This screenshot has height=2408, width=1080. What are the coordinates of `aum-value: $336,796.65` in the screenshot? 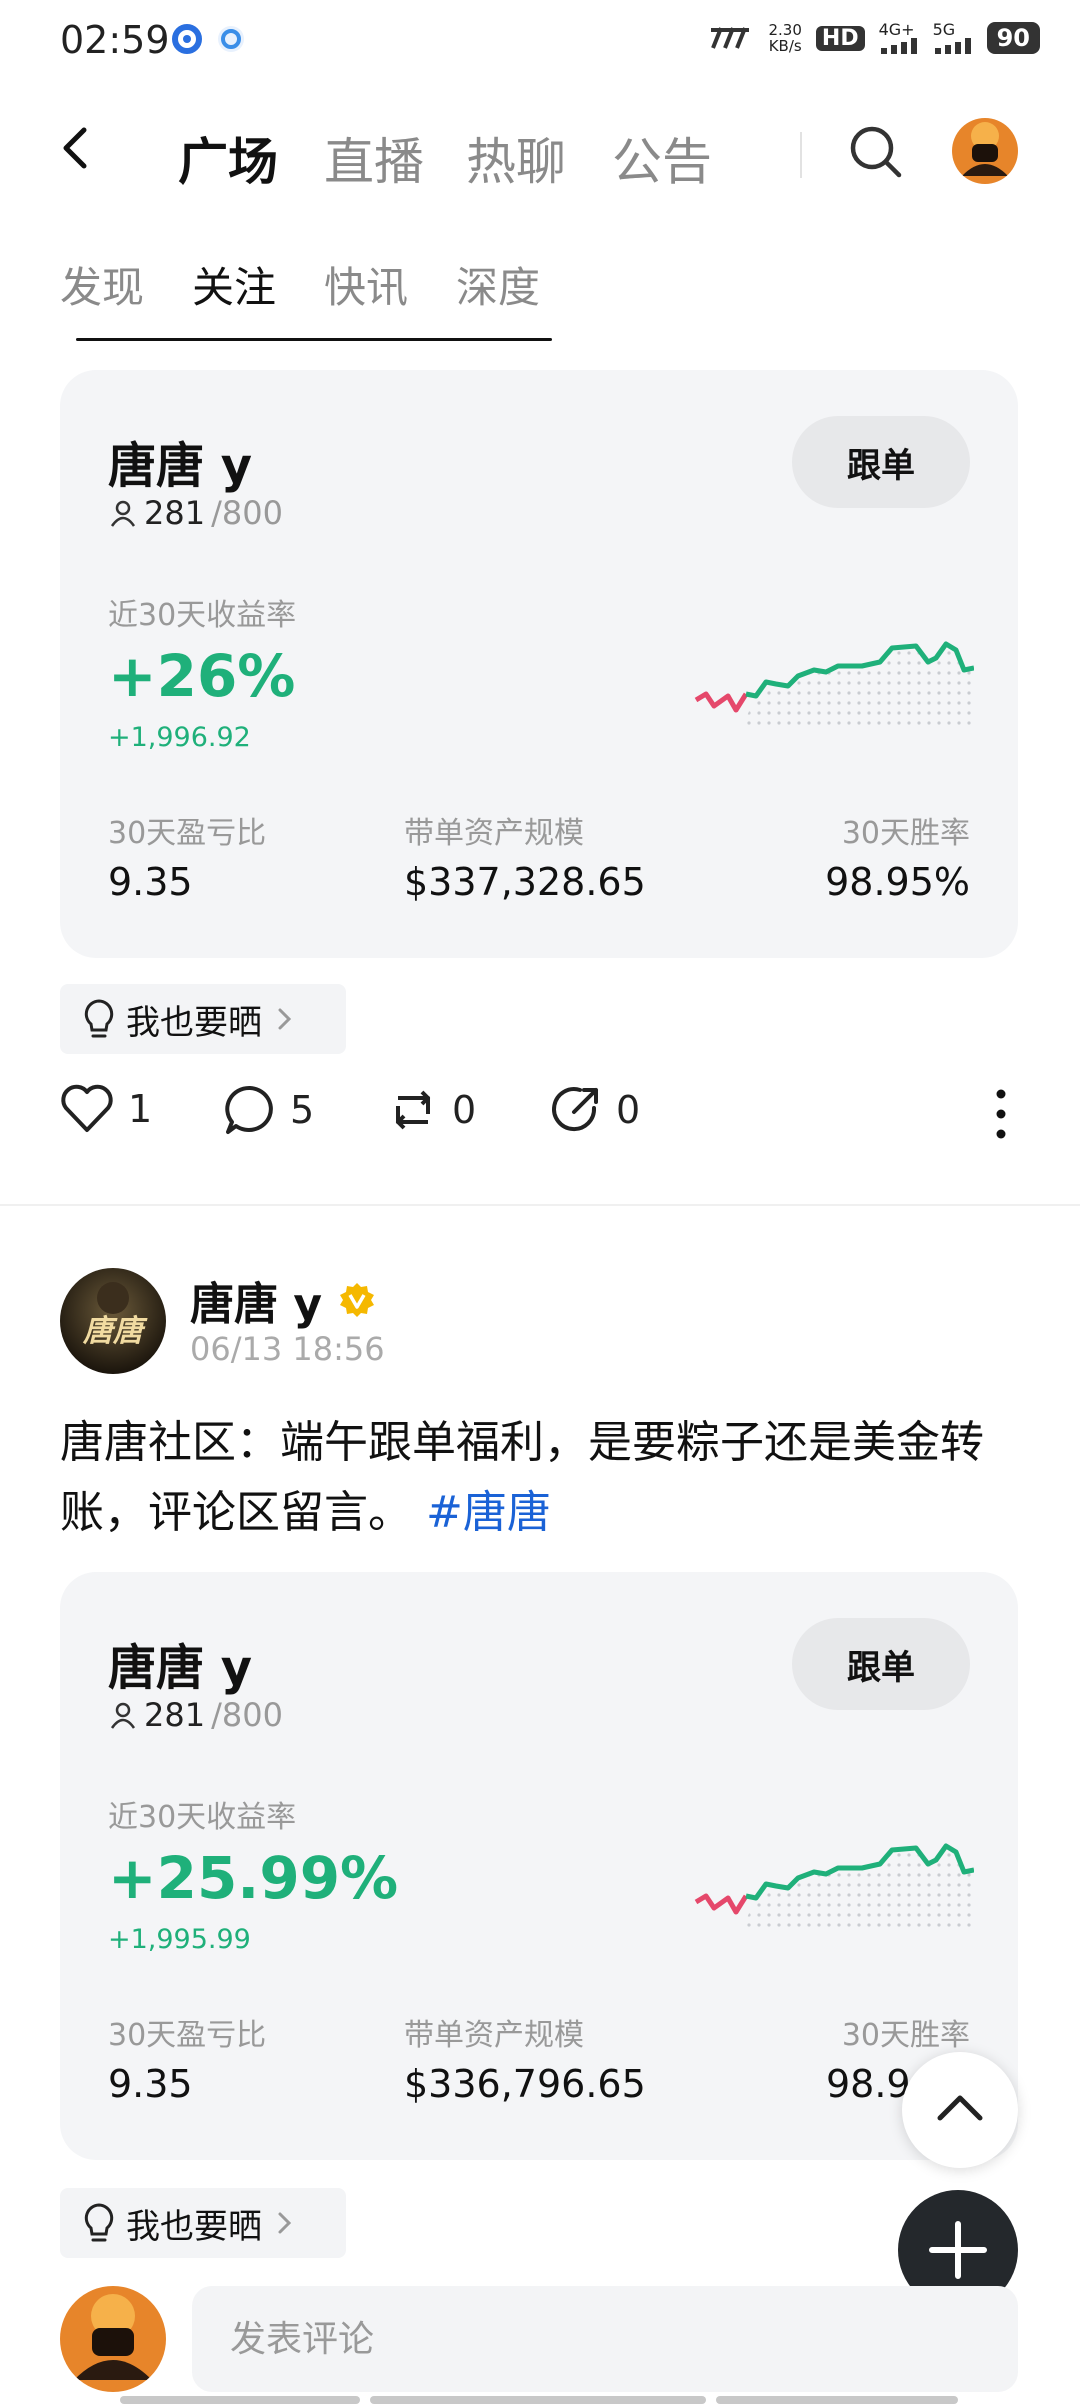 It's located at (525, 2084).